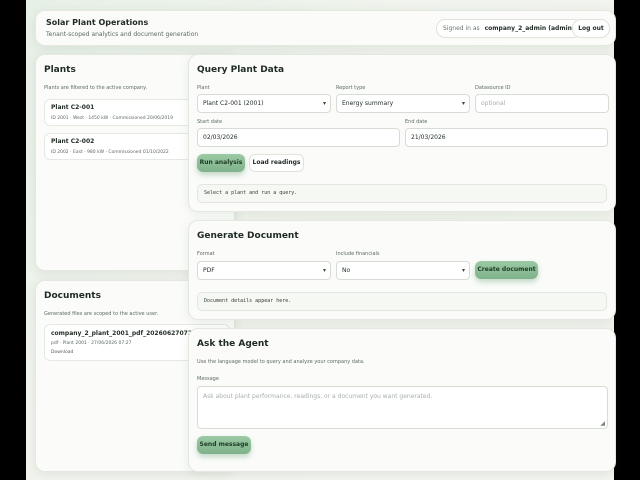 This screenshot has height=480, width=640. I want to click on signed-in-user: company_2_admin (admin), so click(529, 28).